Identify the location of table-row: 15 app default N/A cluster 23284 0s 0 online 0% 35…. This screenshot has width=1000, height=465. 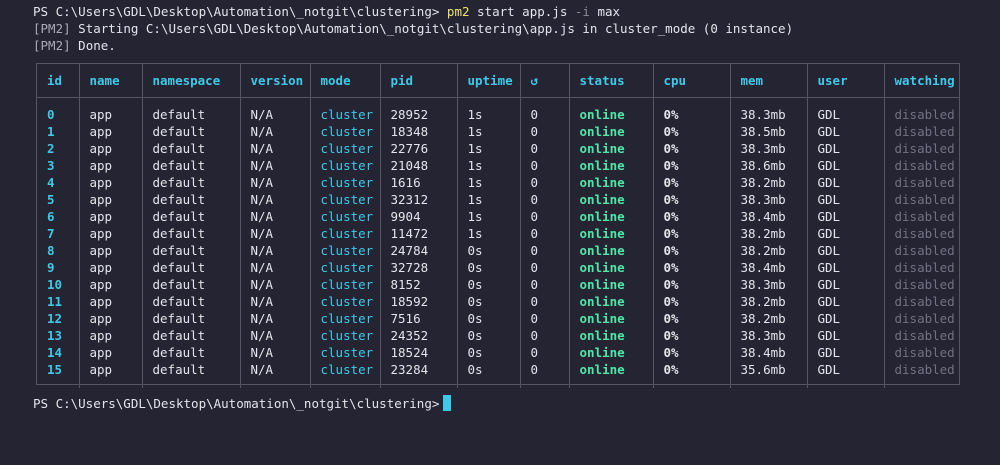
(498, 369).